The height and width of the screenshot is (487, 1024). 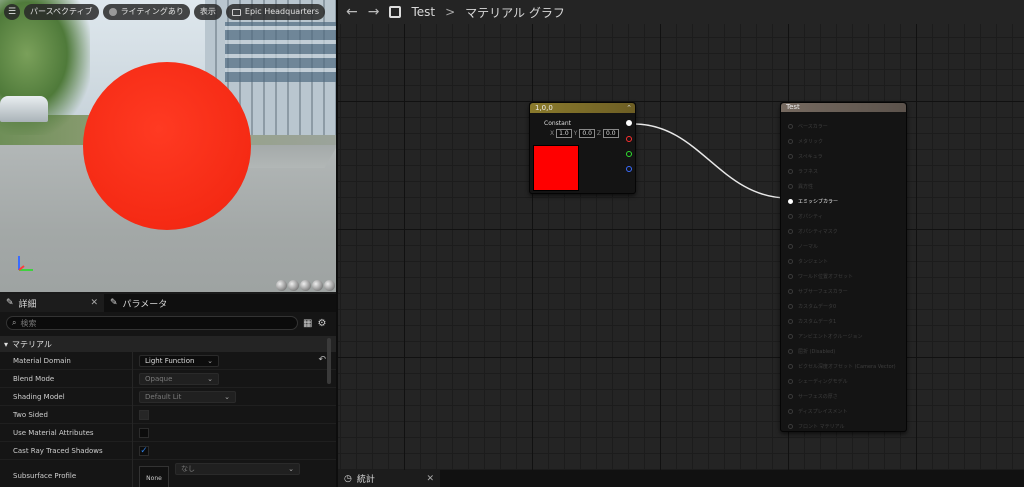 What do you see at coordinates (307, 323) in the screenshot?
I see `table-view-icon: ▦` at bounding box center [307, 323].